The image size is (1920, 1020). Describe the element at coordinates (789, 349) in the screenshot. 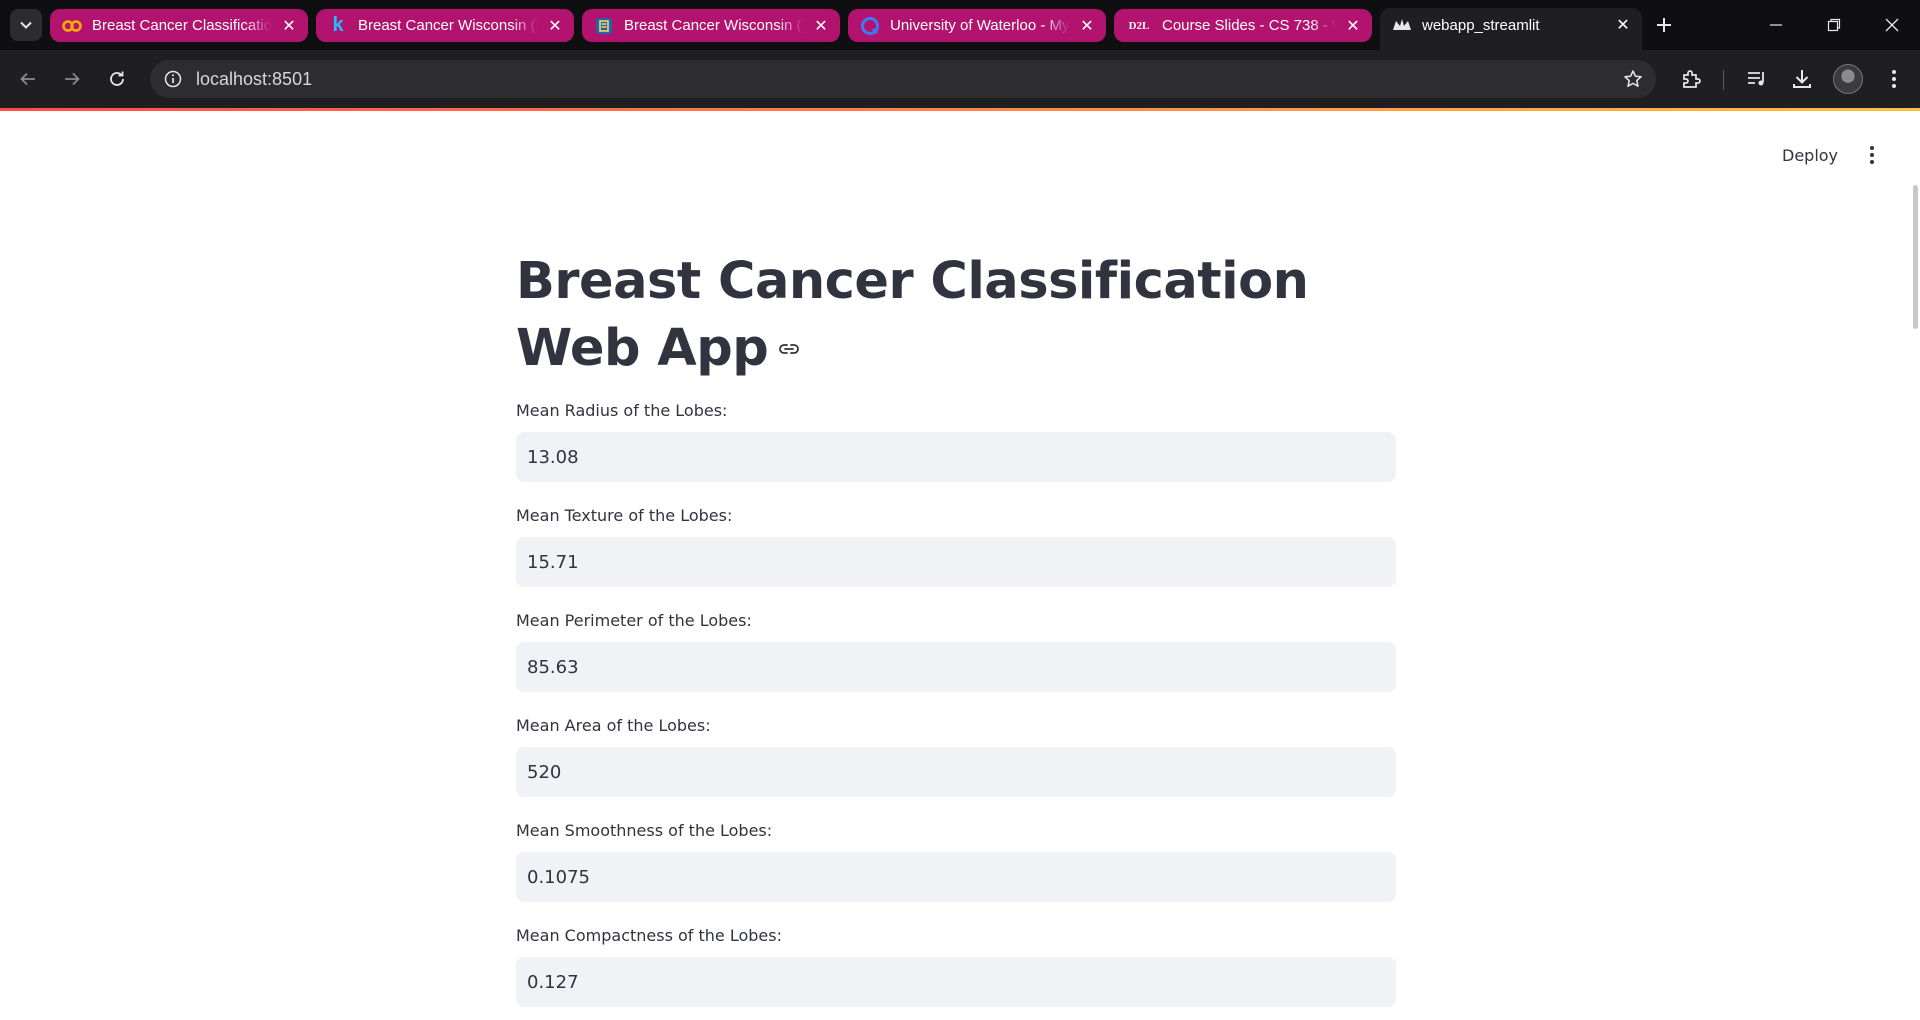

I see `link-icon` at that location.